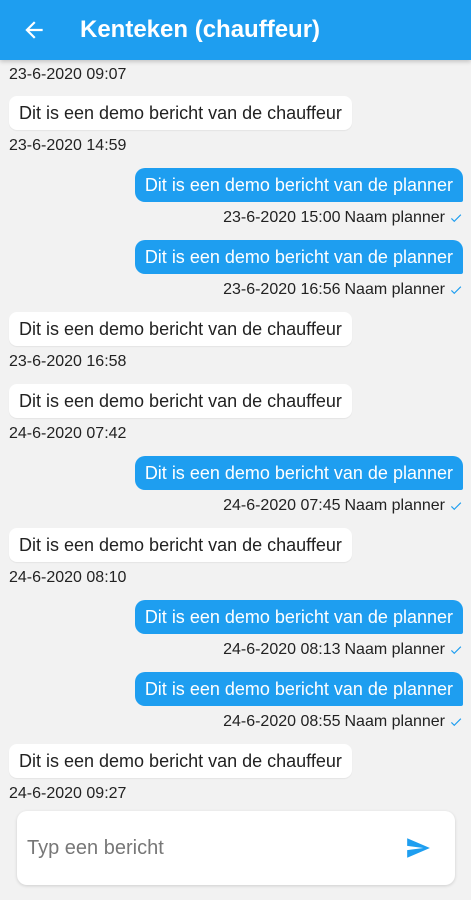 The image size is (471, 900). Describe the element at coordinates (68, 361) in the screenshot. I see `message-timestamp: 23-6-2020 16:58` at that location.